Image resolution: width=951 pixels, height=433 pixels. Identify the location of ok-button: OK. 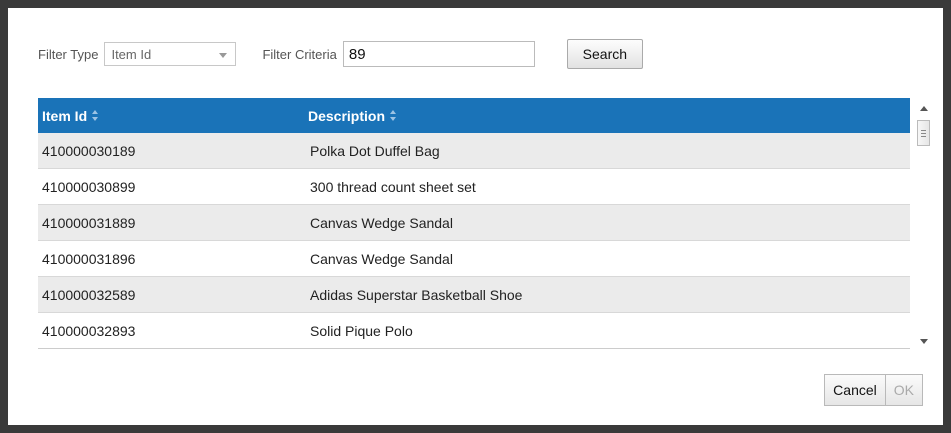
(903, 390).